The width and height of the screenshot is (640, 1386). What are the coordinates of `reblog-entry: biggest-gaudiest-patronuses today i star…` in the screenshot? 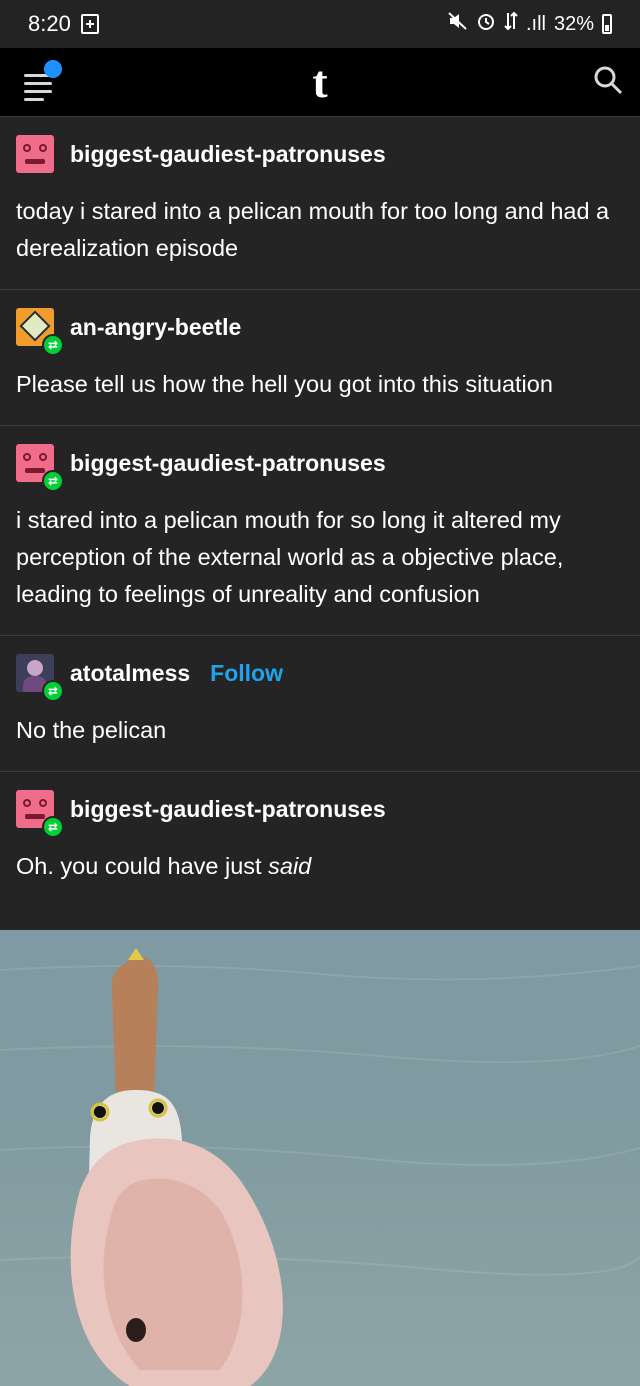 It's located at (320, 203).